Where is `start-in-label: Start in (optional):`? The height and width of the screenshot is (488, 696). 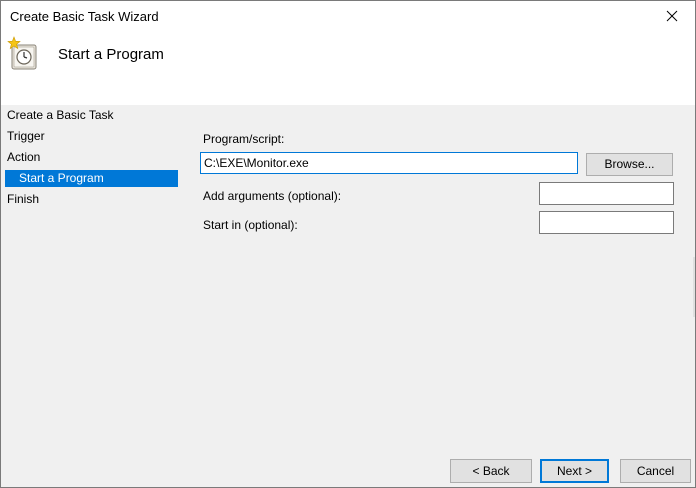
start-in-label: Start in (optional): is located at coordinates (250, 225).